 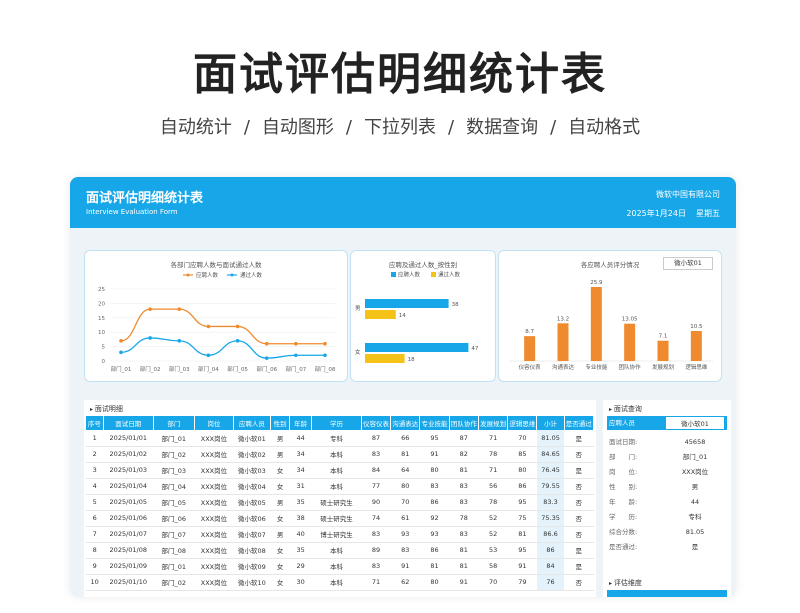 What do you see at coordinates (132, 212) in the screenshot?
I see `report-subtitle: Interview Evaluation Form` at bounding box center [132, 212].